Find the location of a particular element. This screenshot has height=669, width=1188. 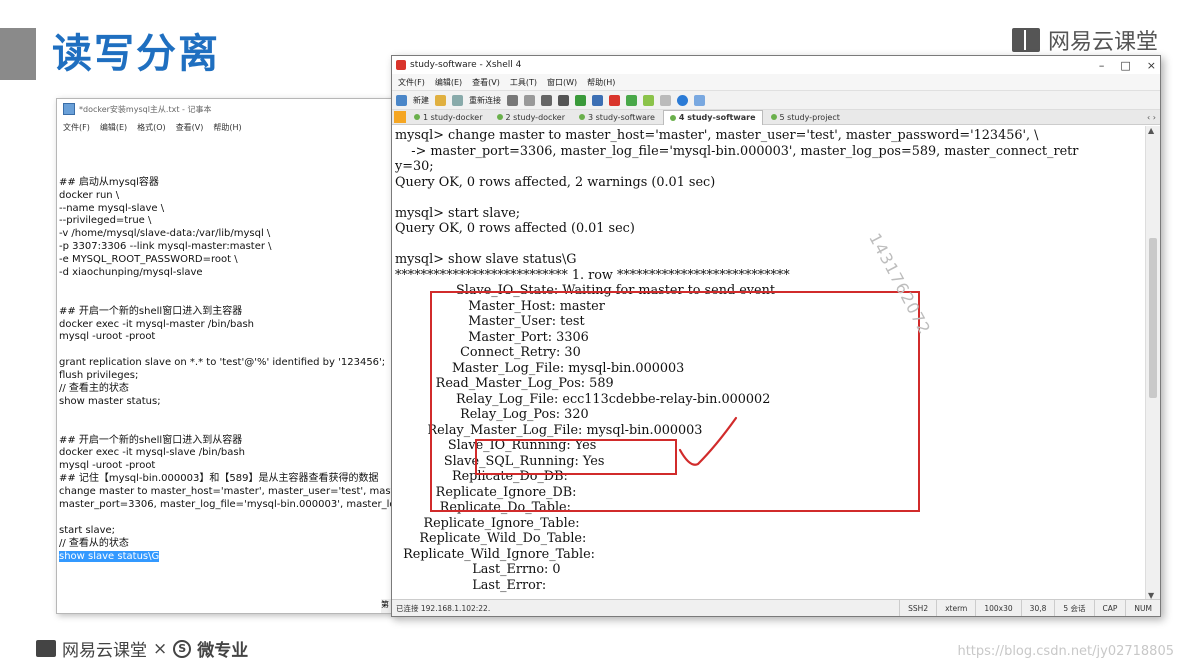

notepad-line: // 查看从的状态 is located at coordinates (228, 544).